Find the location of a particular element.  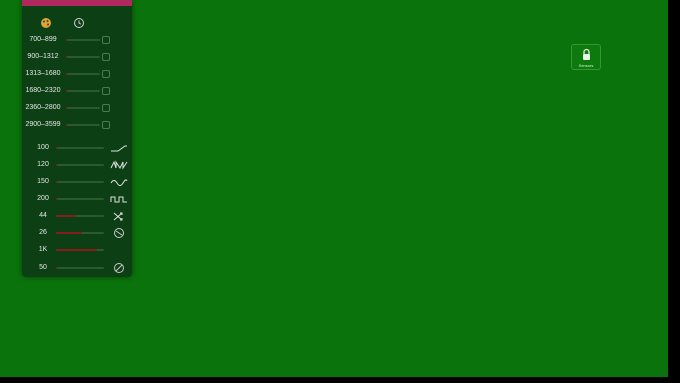

range-row-3: 1313–1680 is located at coordinates (77, 74).